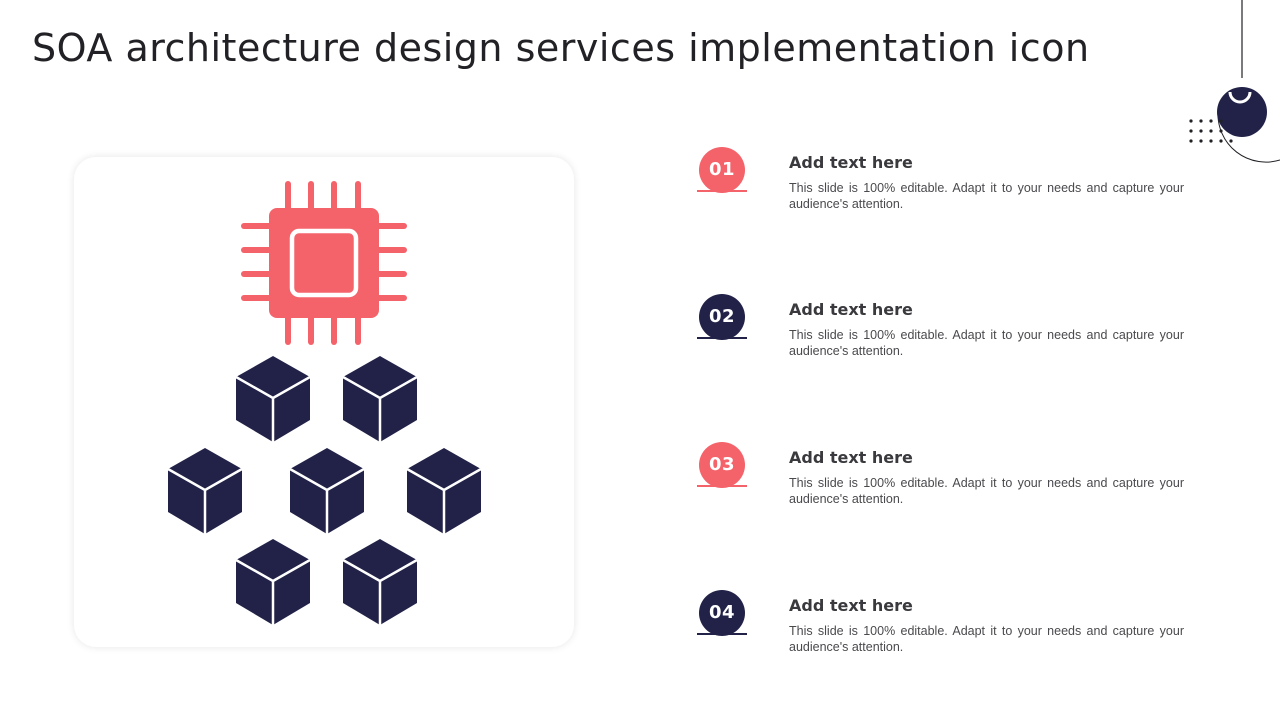 This screenshot has height=720, width=1280. Describe the element at coordinates (324, 263) in the screenshot. I see `microchip-icon` at that location.